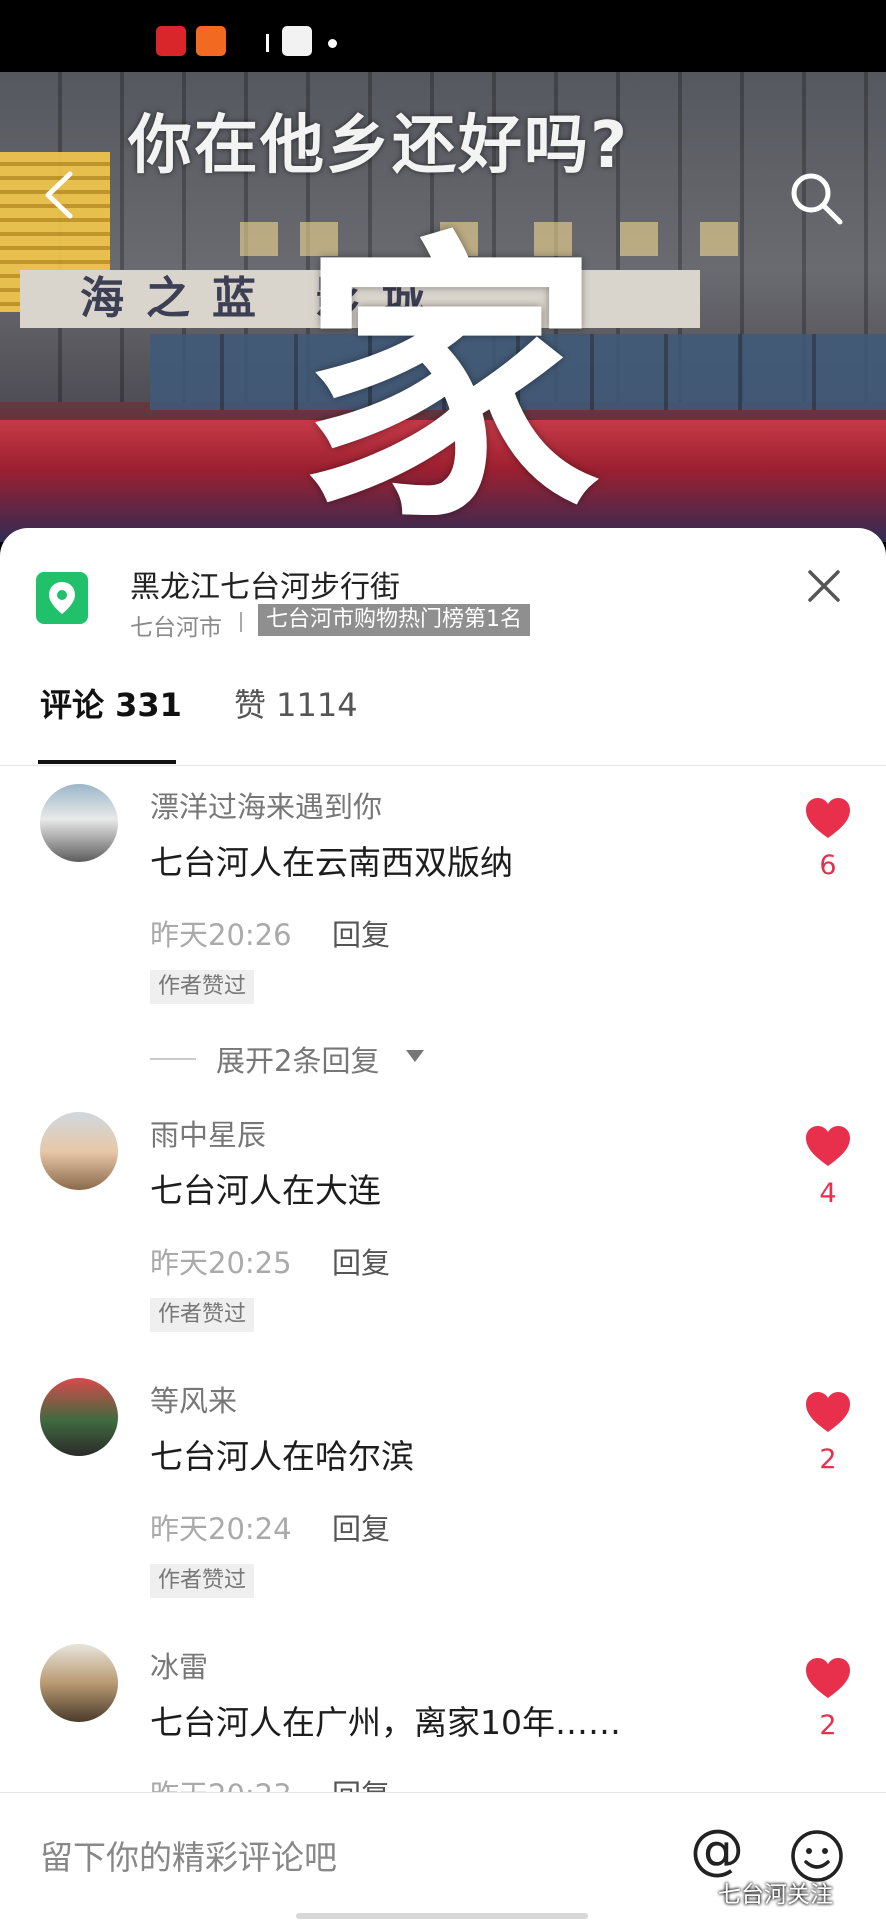 This screenshot has width=886, height=1921. Describe the element at coordinates (717, 1850) in the screenshot. I see `mention-button: @` at that location.